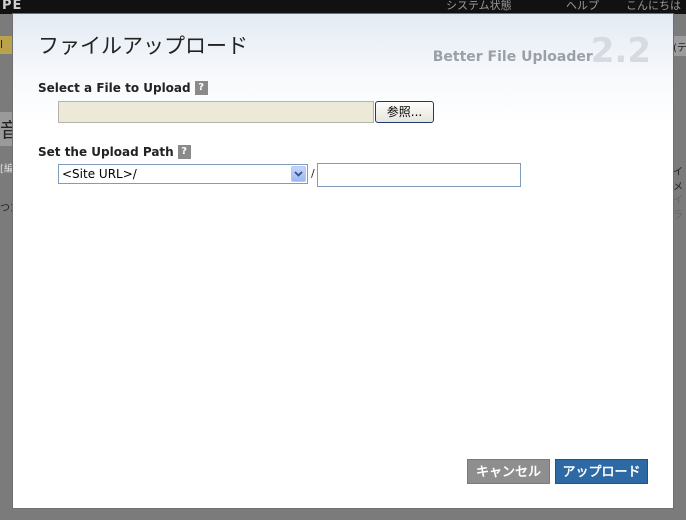  What do you see at coordinates (114, 88) in the screenshot?
I see `file-label: Select a File to Upload` at bounding box center [114, 88].